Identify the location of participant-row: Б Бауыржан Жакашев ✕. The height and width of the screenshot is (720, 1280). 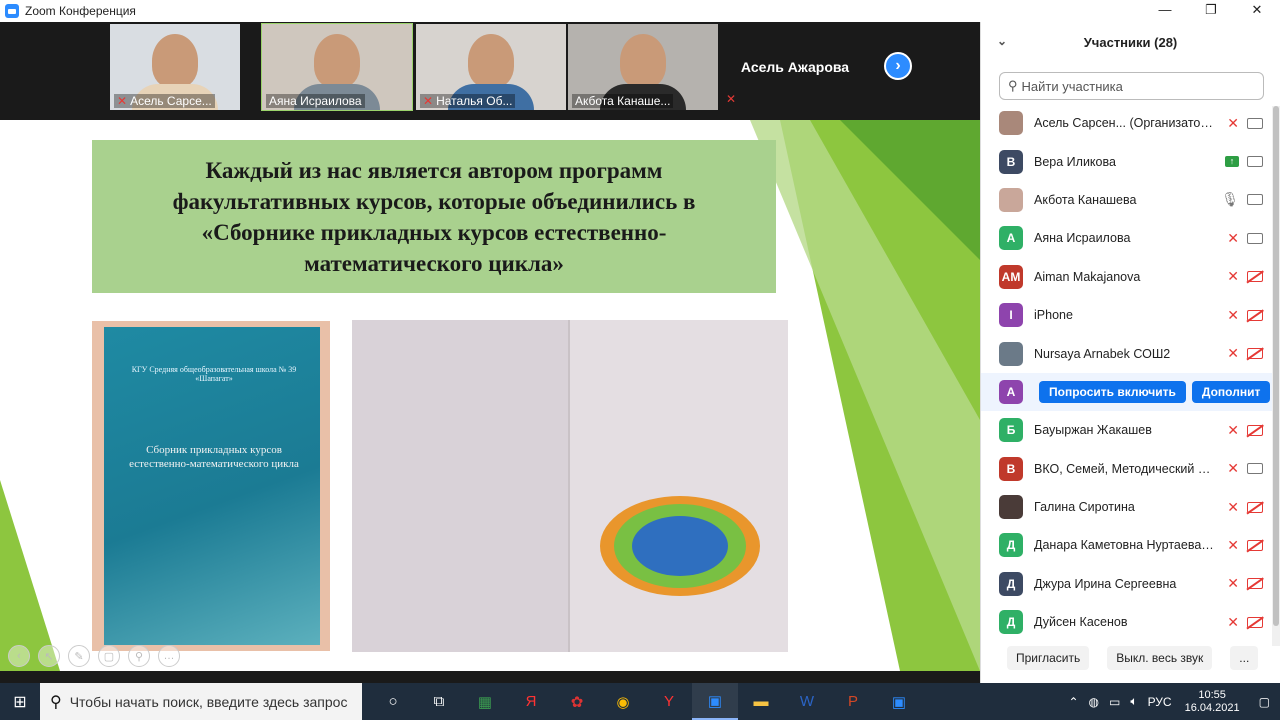
(1127, 430).